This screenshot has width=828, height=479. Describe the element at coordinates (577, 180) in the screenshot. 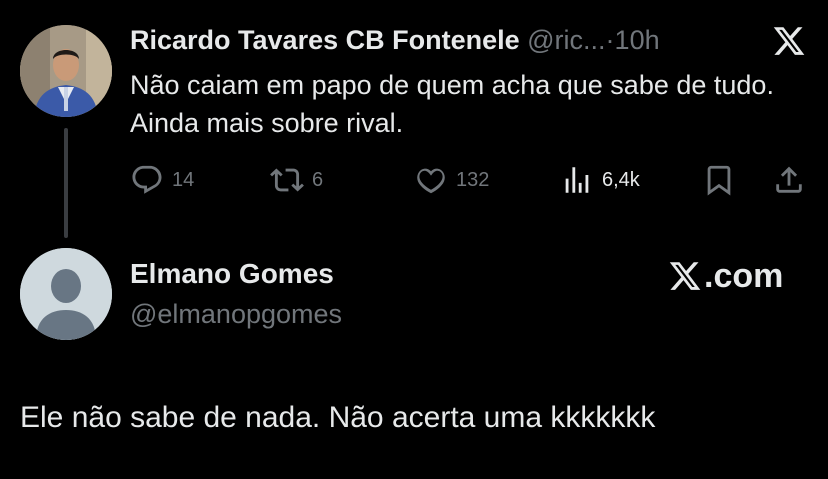

I see `views-icon` at that location.